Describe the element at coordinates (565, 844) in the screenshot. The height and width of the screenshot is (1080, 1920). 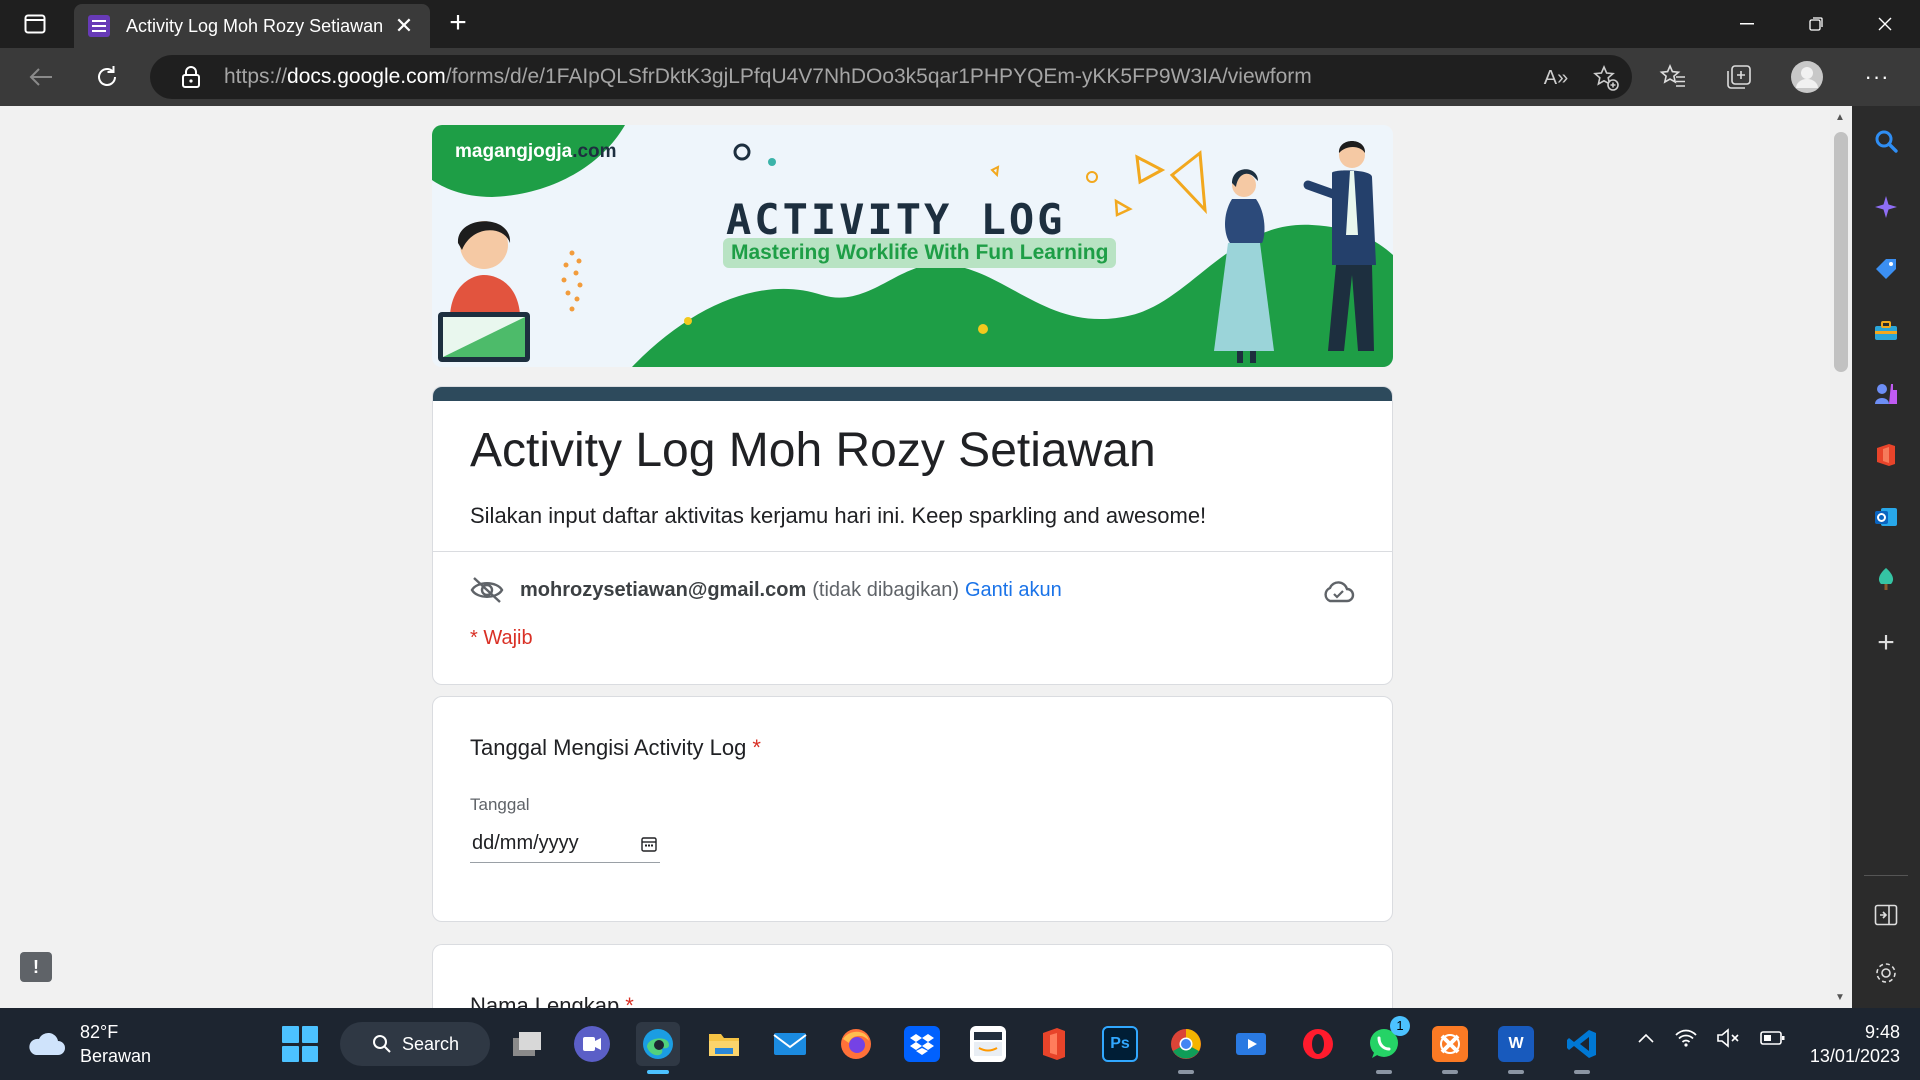
I see `date-input: dd/mm/yyyy` at that location.